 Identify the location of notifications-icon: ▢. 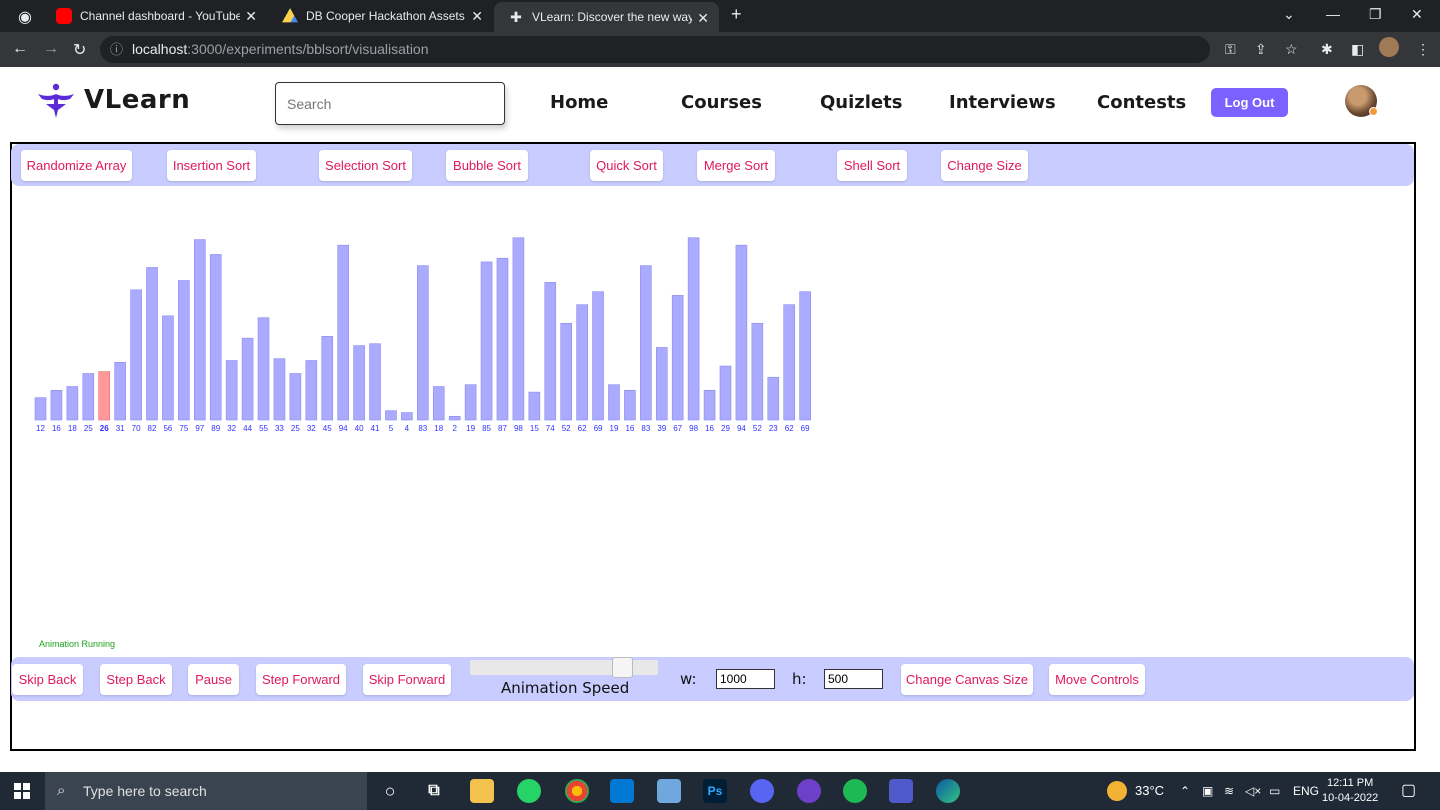
(1408, 791).